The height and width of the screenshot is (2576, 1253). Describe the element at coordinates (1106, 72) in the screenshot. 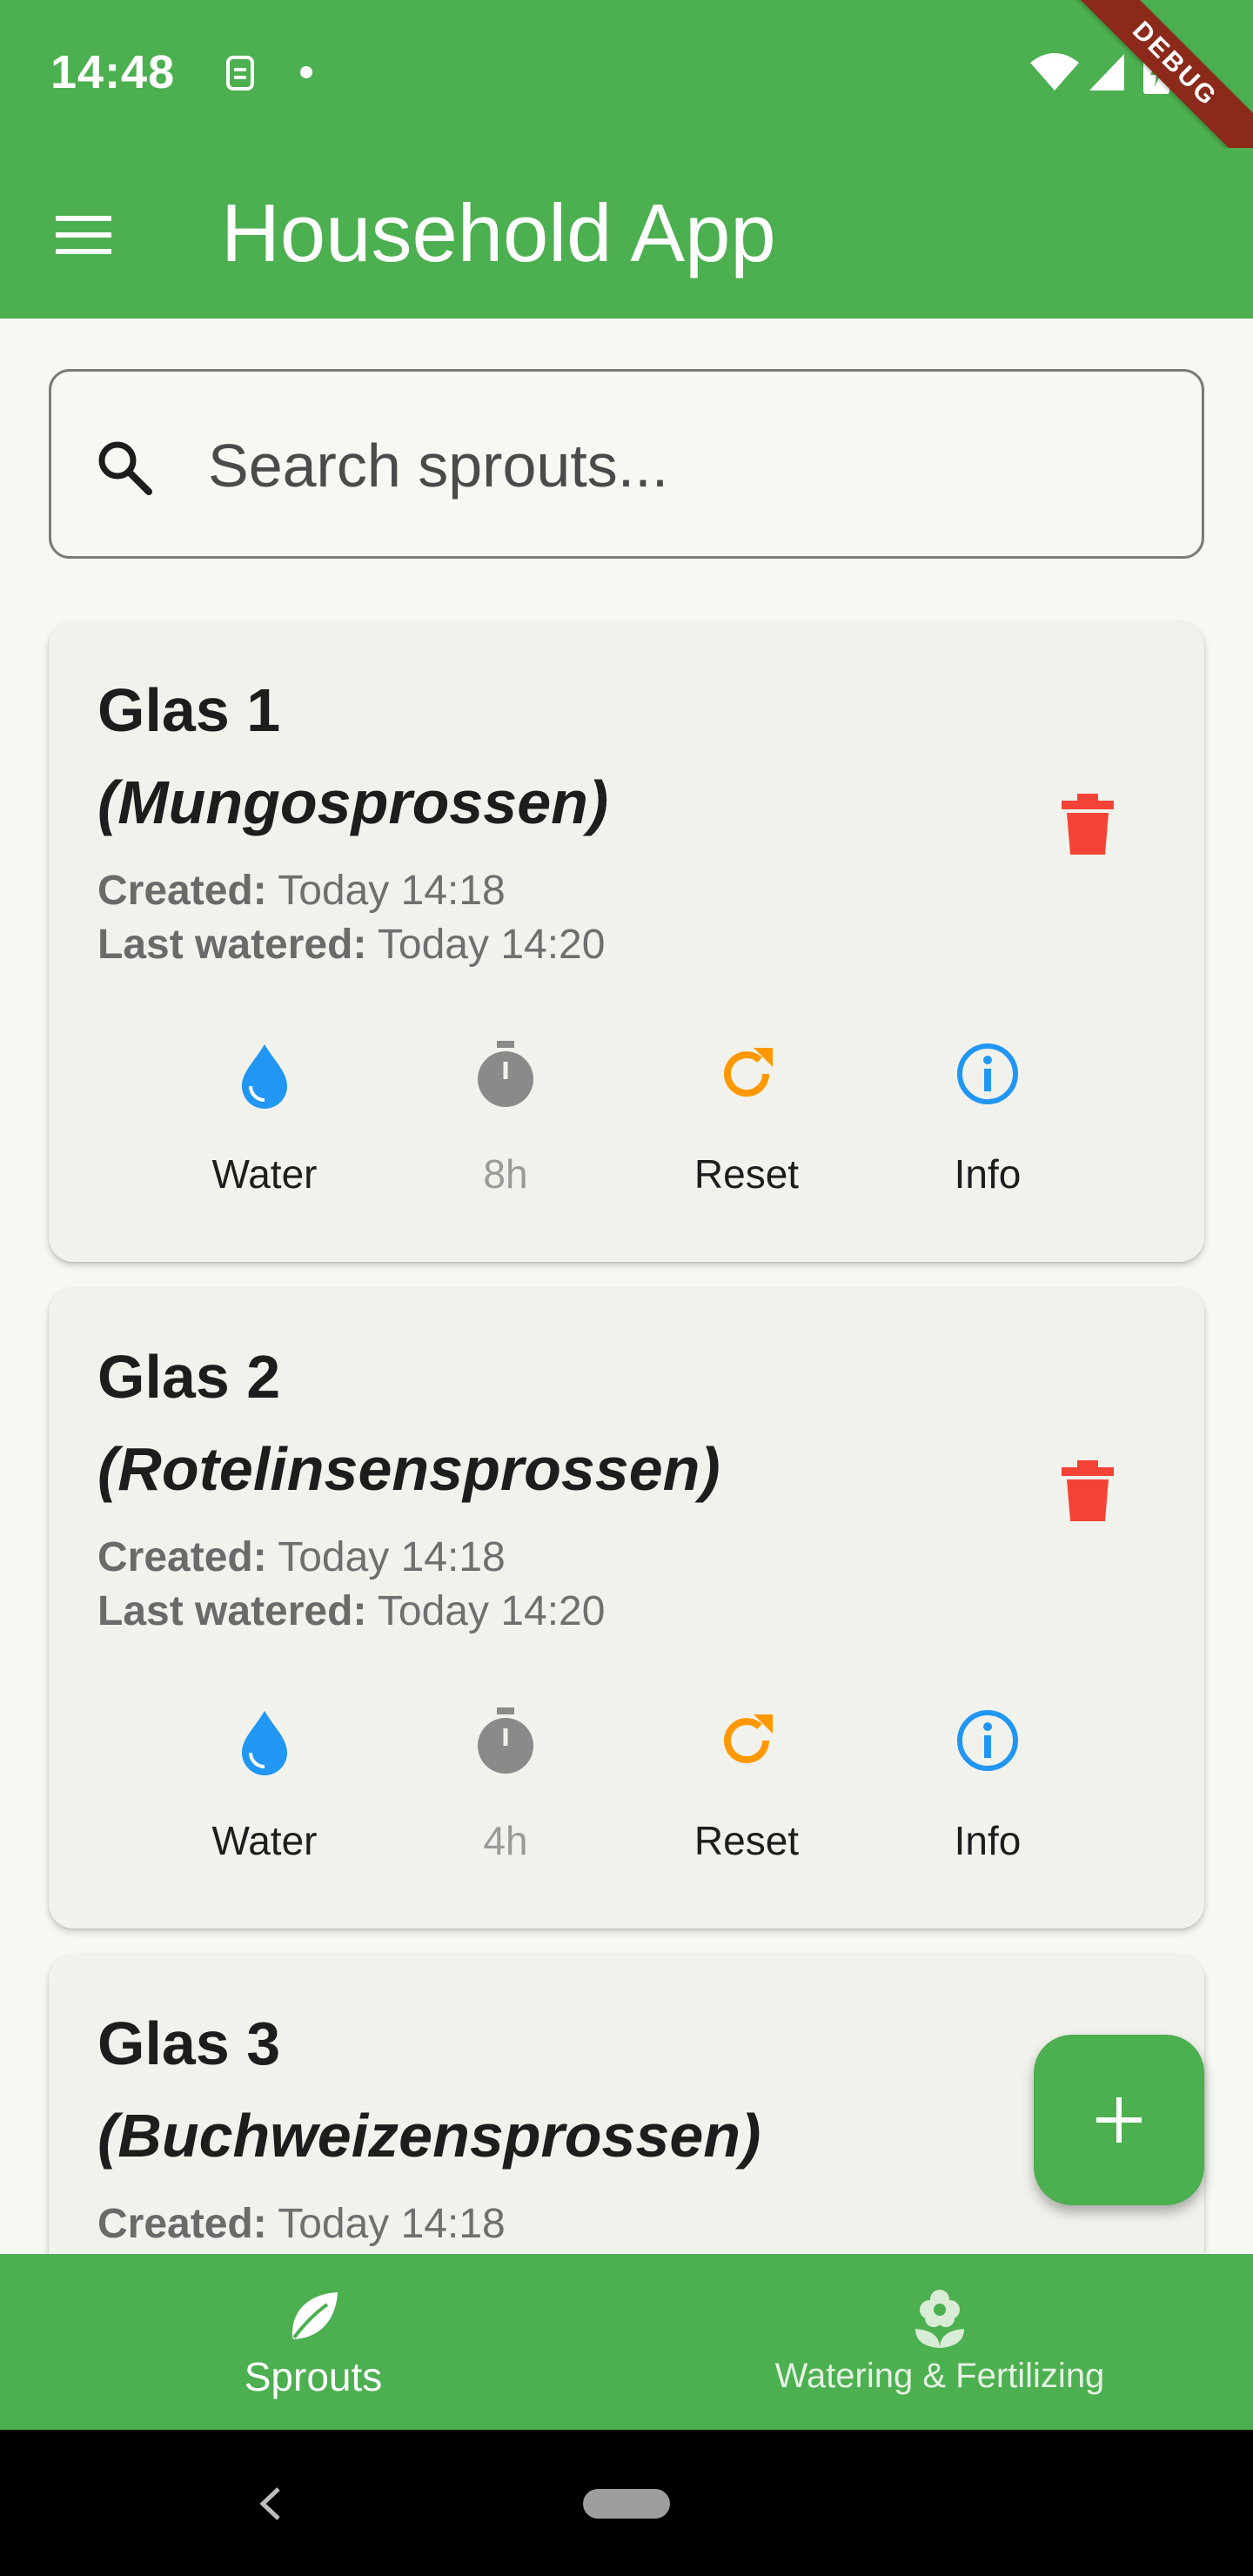

I see `cell-signal-icon` at that location.